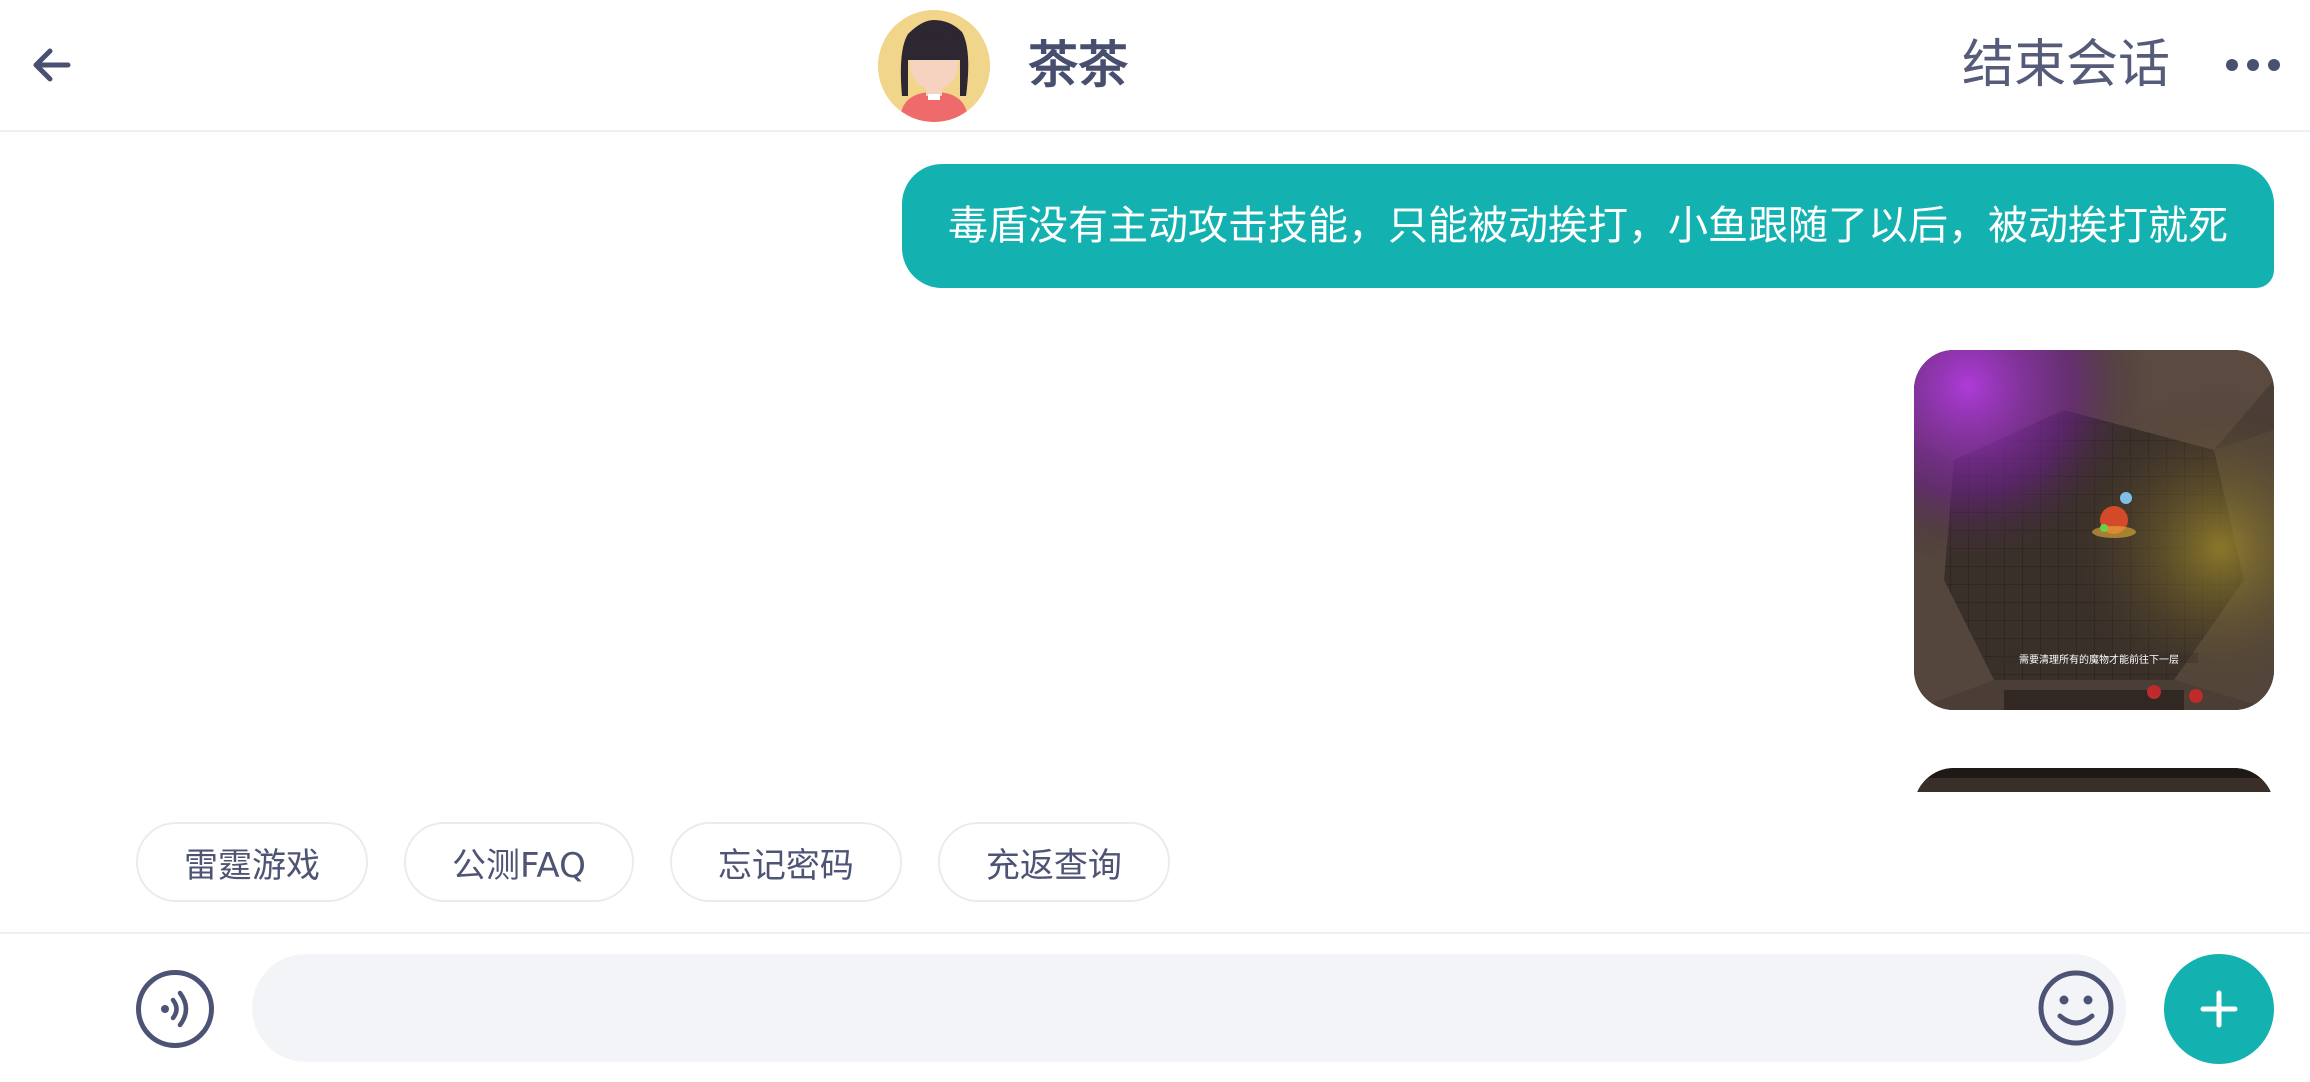  I want to click on game-screenshot-image: 需要清理所有的魔物才能前往下一层, so click(2094, 530).